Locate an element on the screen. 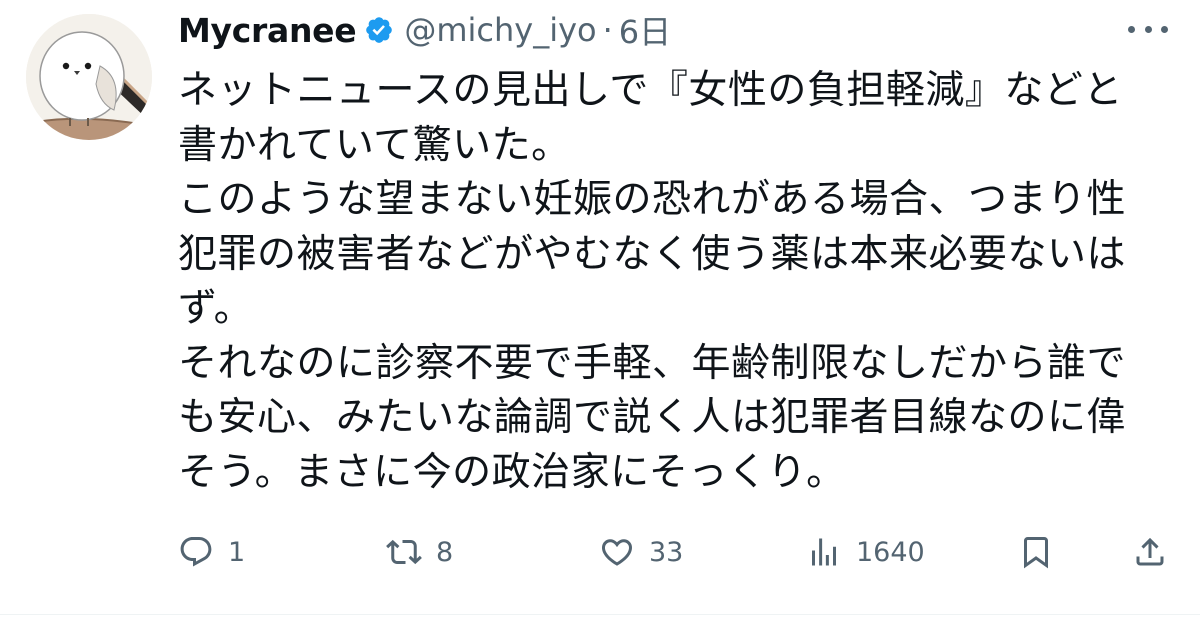 This screenshot has width=1200, height=619. tweet-header: Mycranee @michy_iyo · 6日 is located at coordinates (424, 30).